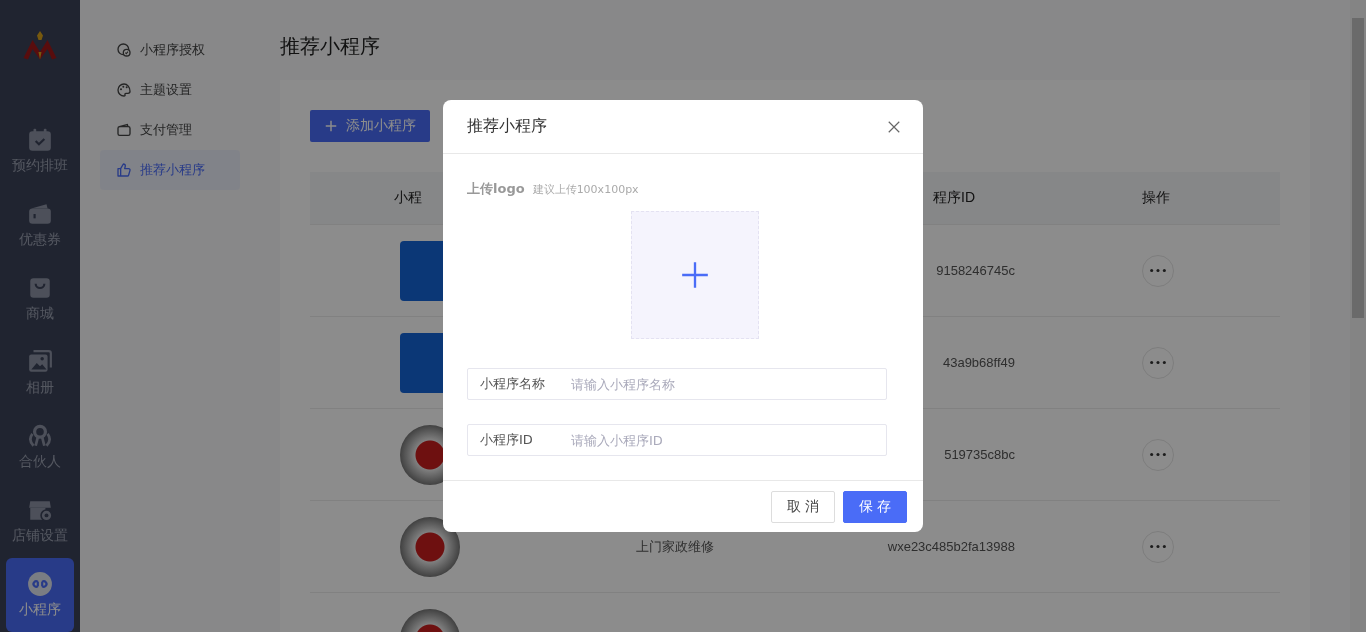  I want to click on nav-item: 小程序, so click(40, 595).